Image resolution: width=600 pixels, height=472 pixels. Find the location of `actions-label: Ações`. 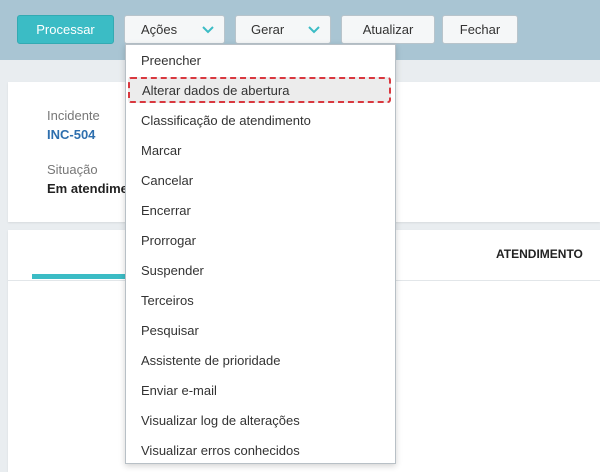

actions-label: Ações is located at coordinates (159, 29).